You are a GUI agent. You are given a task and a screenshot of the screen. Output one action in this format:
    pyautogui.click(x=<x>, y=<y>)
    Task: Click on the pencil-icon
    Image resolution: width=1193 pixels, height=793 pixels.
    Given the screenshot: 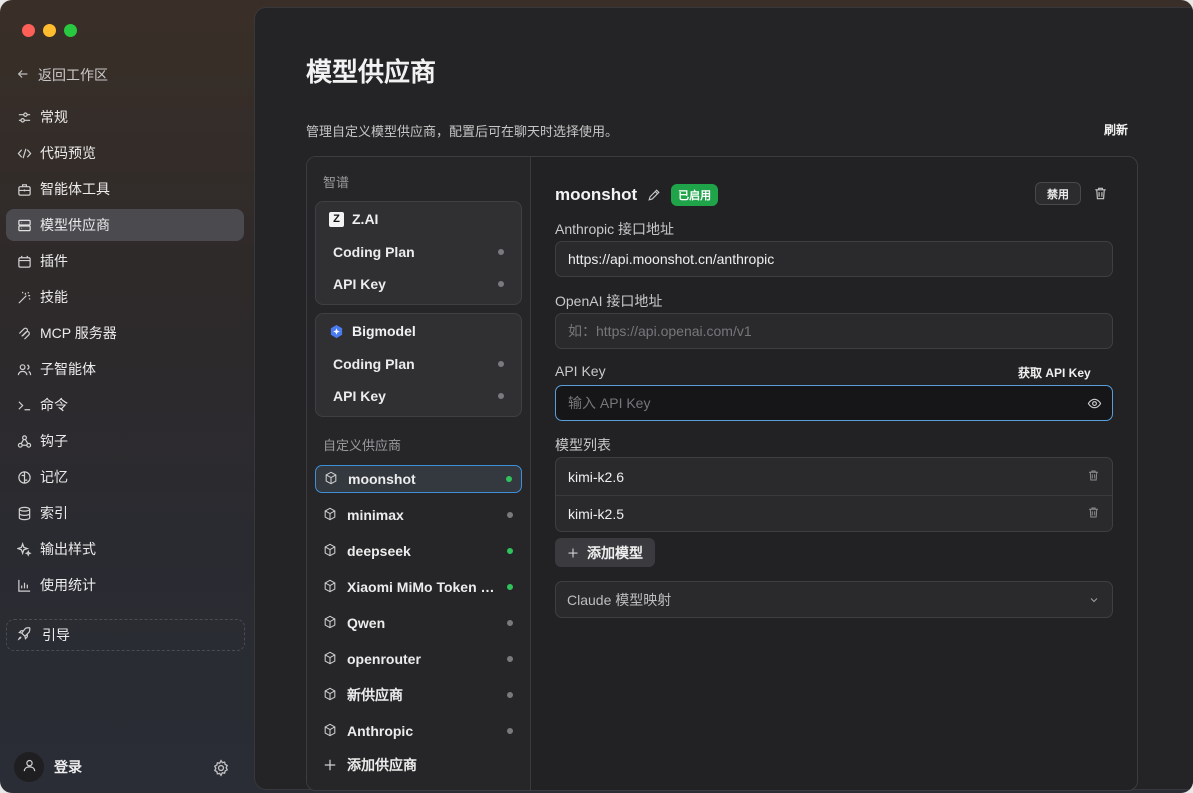 What is the action you would take?
    pyautogui.click(x=654, y=195)
    